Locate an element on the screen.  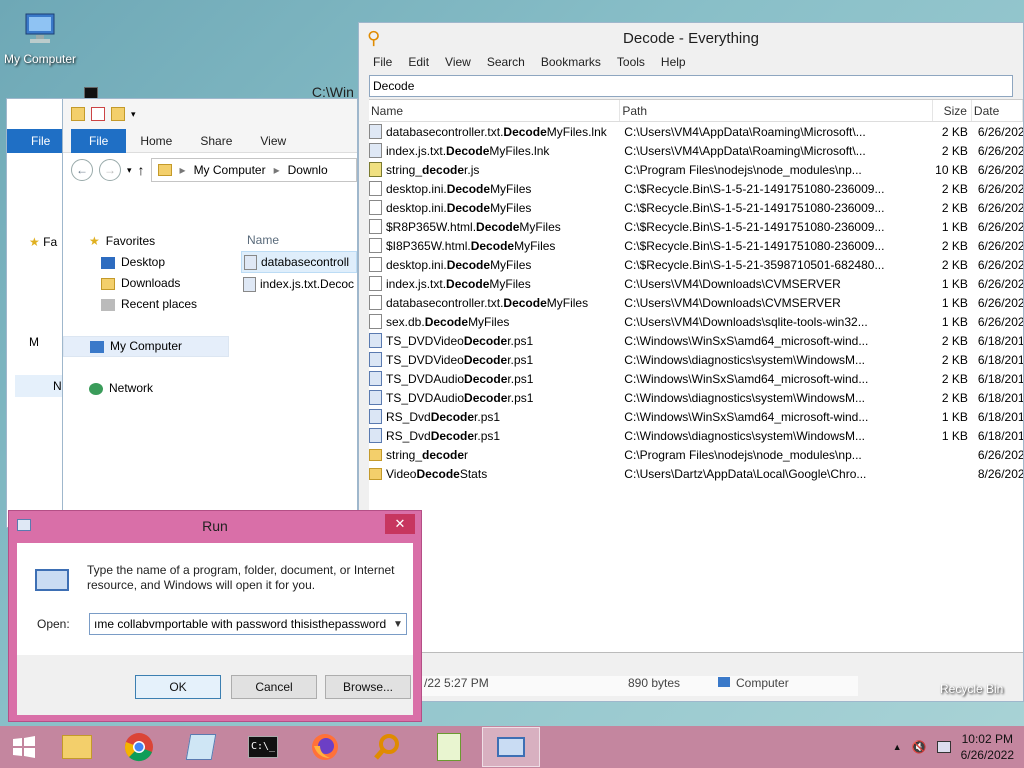
close-button: ✕ is located at coordinates (400, 524).